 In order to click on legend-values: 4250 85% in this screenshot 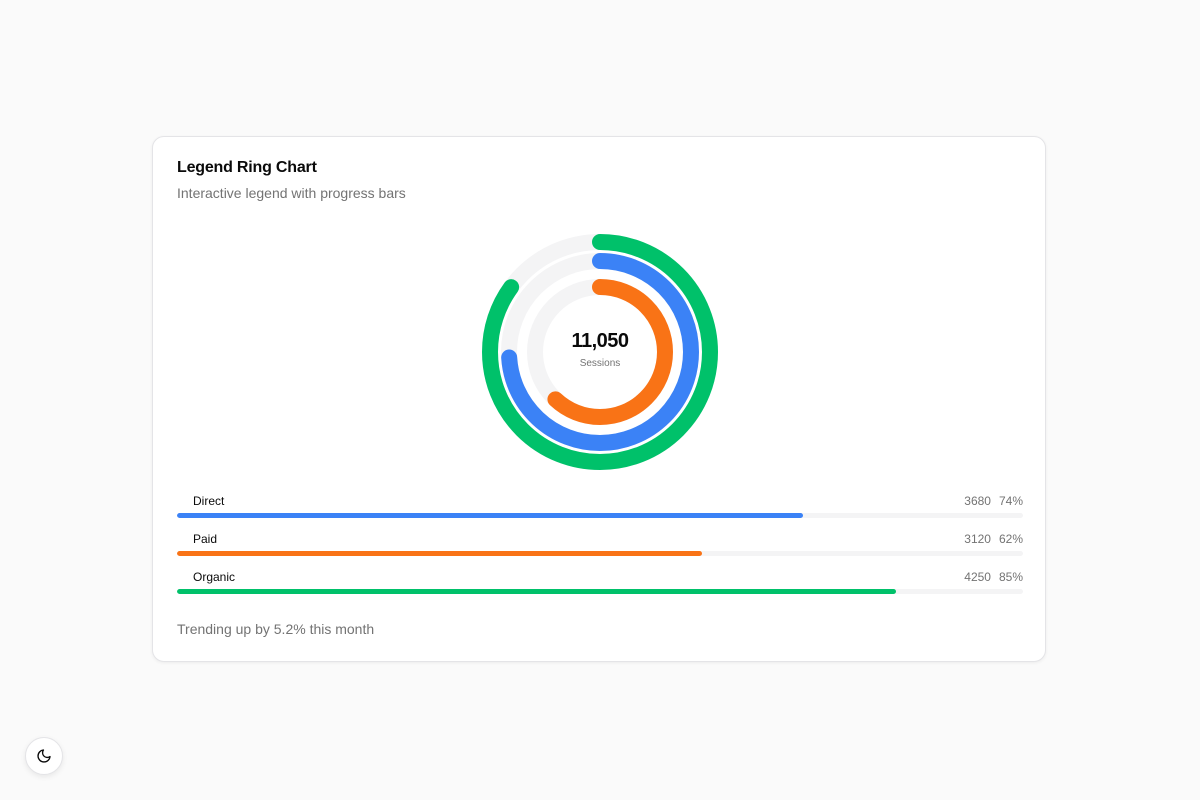, I will do `click(993, 577)`.